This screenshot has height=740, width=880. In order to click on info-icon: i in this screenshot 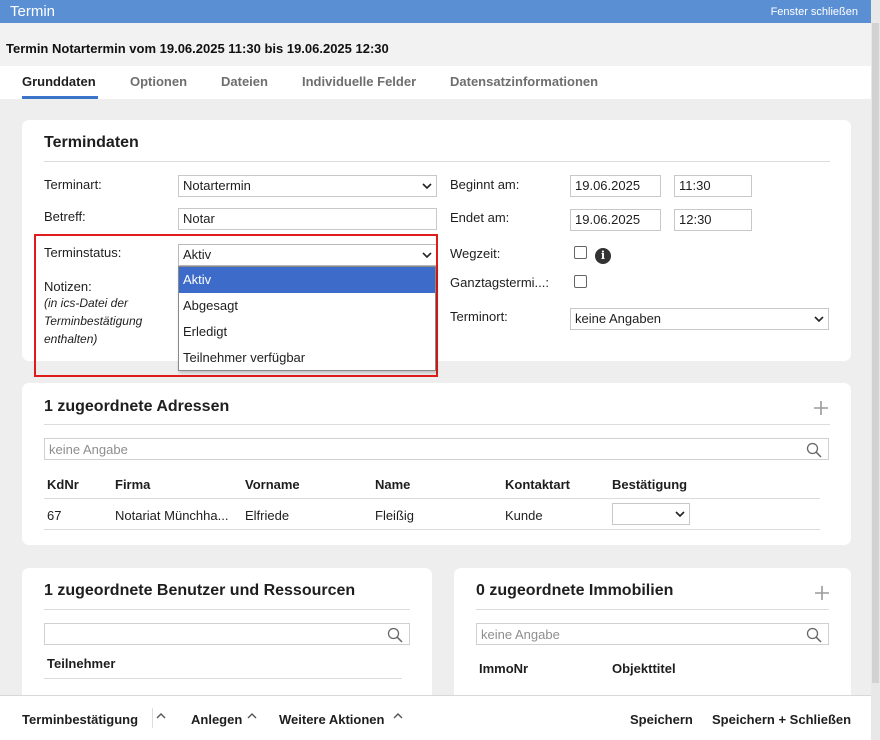, I will do `click(603, 256)`.